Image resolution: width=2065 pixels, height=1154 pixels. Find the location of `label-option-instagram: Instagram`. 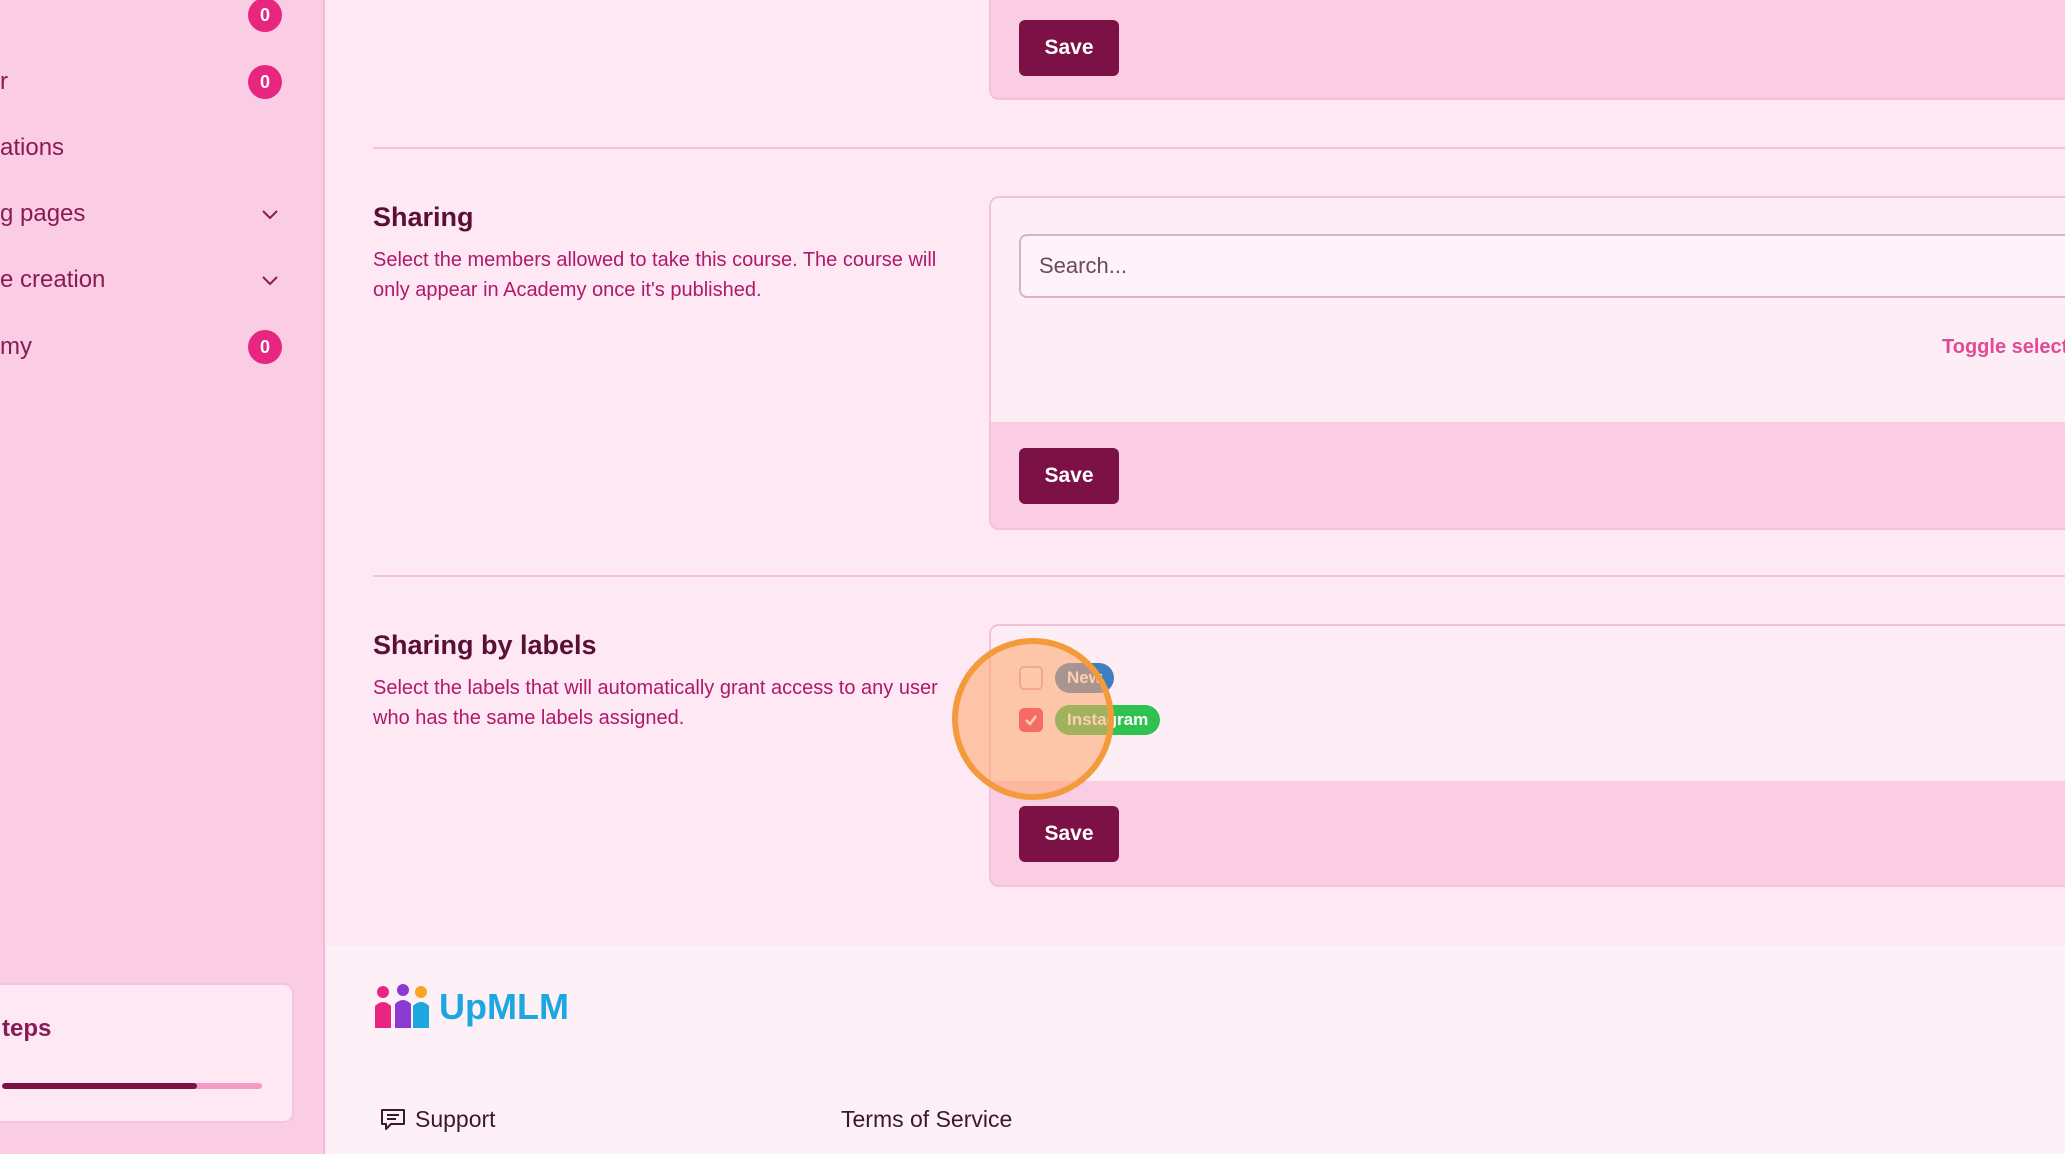

label-option-instagram: Instagram is located at coordinates (1090, 720).